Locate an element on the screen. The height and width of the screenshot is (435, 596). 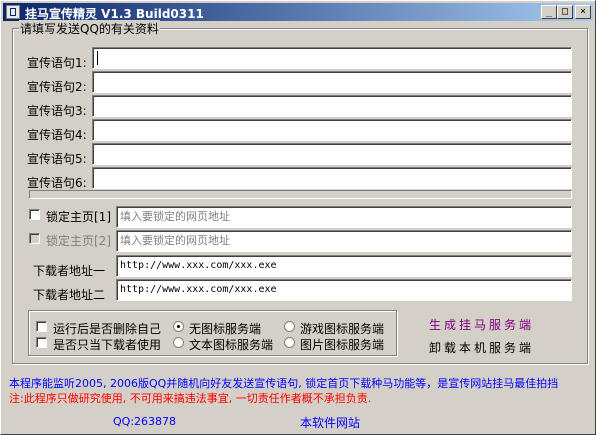
homepage-url-input-2: 填入要锁定的网页地址 is located at coordinates (344, 241).